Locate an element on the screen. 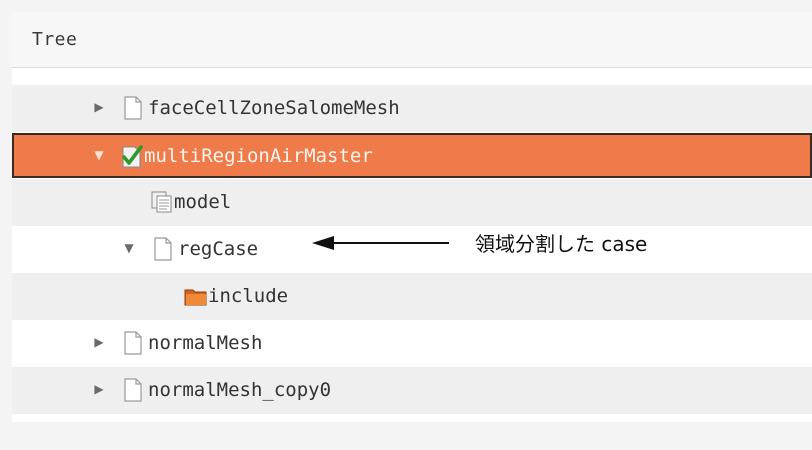 Image resolution: width=812 pixels, height=450 pixels. model-doc-icon is located at coordinates (161, 202).